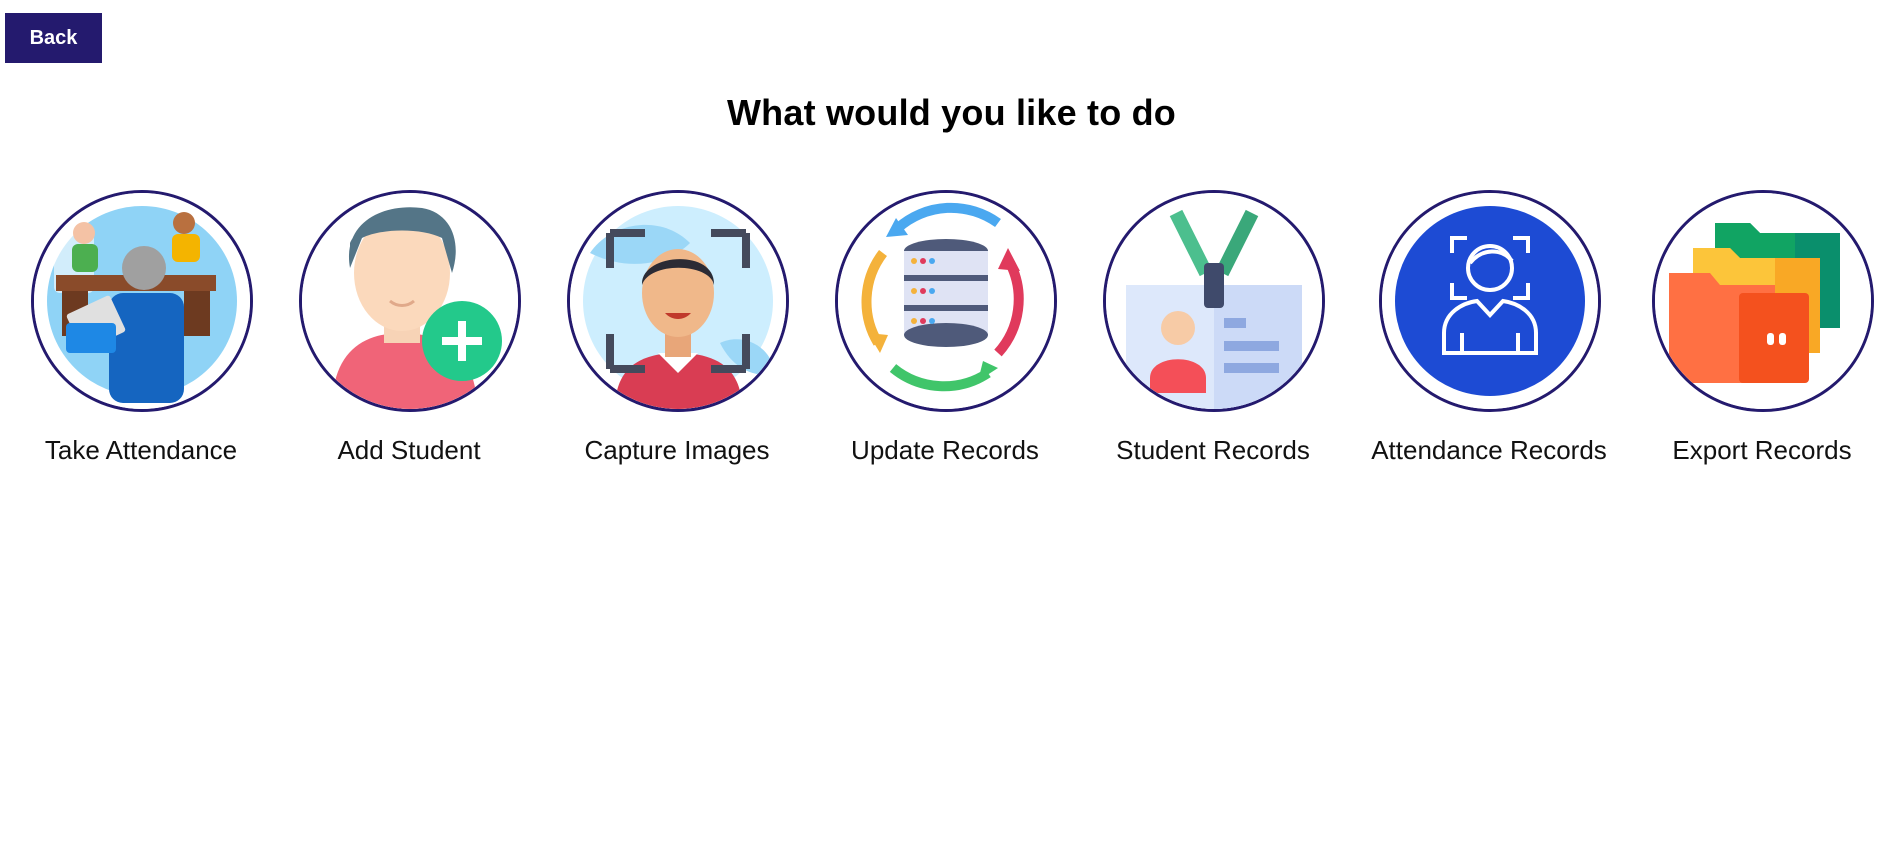 This screenshot has width=1883, height=867. What do you see at coordinates (53, 38) in the screenshot?
I see `back-button: Back` at bounding box center [53, 38].